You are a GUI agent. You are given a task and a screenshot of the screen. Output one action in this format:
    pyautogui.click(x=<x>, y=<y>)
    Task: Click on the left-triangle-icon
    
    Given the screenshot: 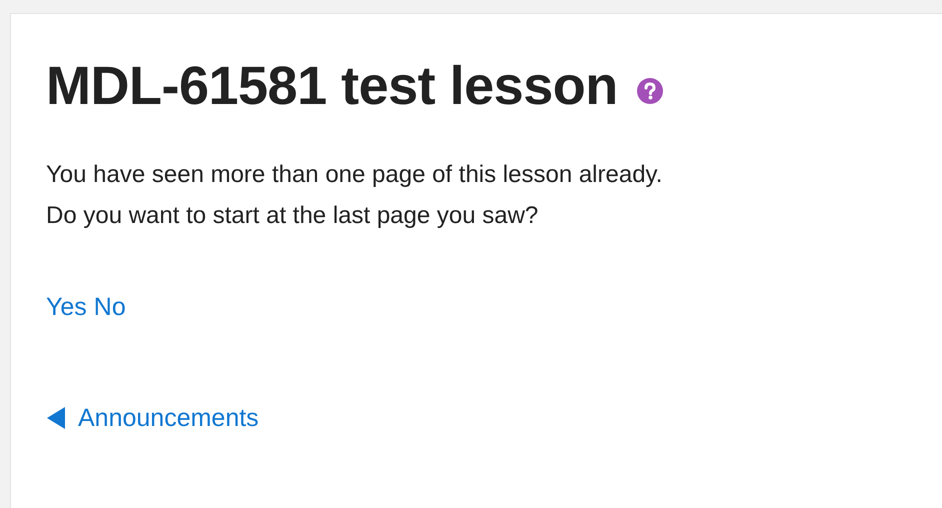 What is the action you would take?
    pyautogui.click(x=56, y=418)
    